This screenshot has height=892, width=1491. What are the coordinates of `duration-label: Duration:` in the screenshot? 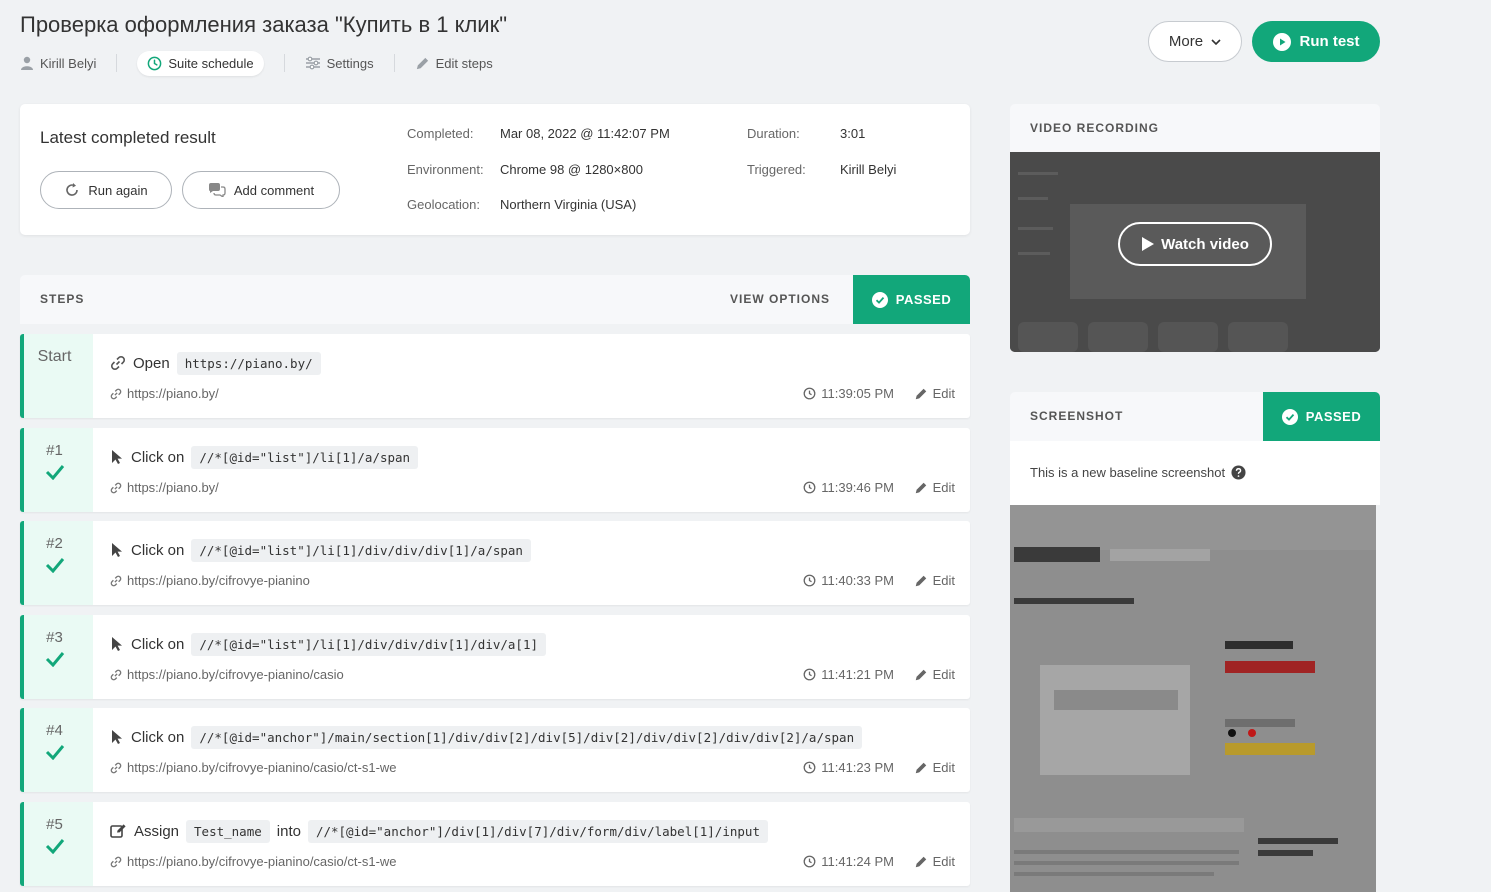 It's located at (773, 133).